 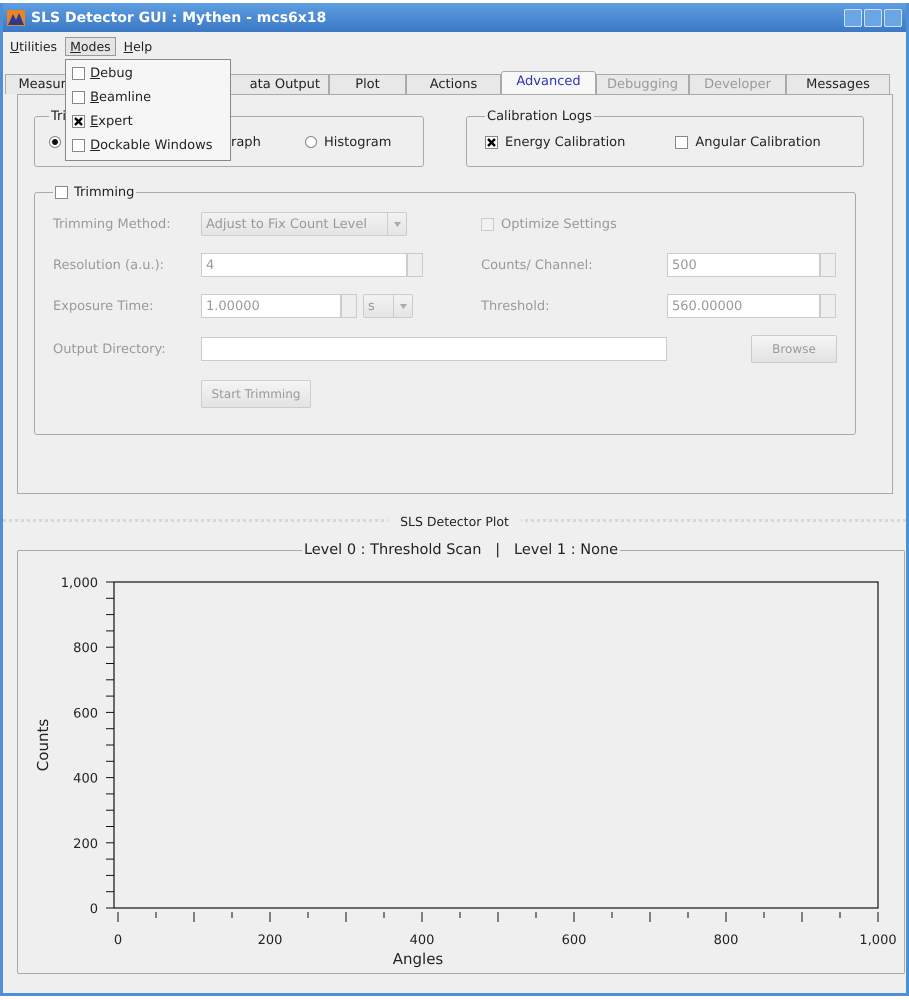 What do you see at coordinates (853, 17) in the screenshot?
I see `minimize-button` at bounding box center [853, 17].